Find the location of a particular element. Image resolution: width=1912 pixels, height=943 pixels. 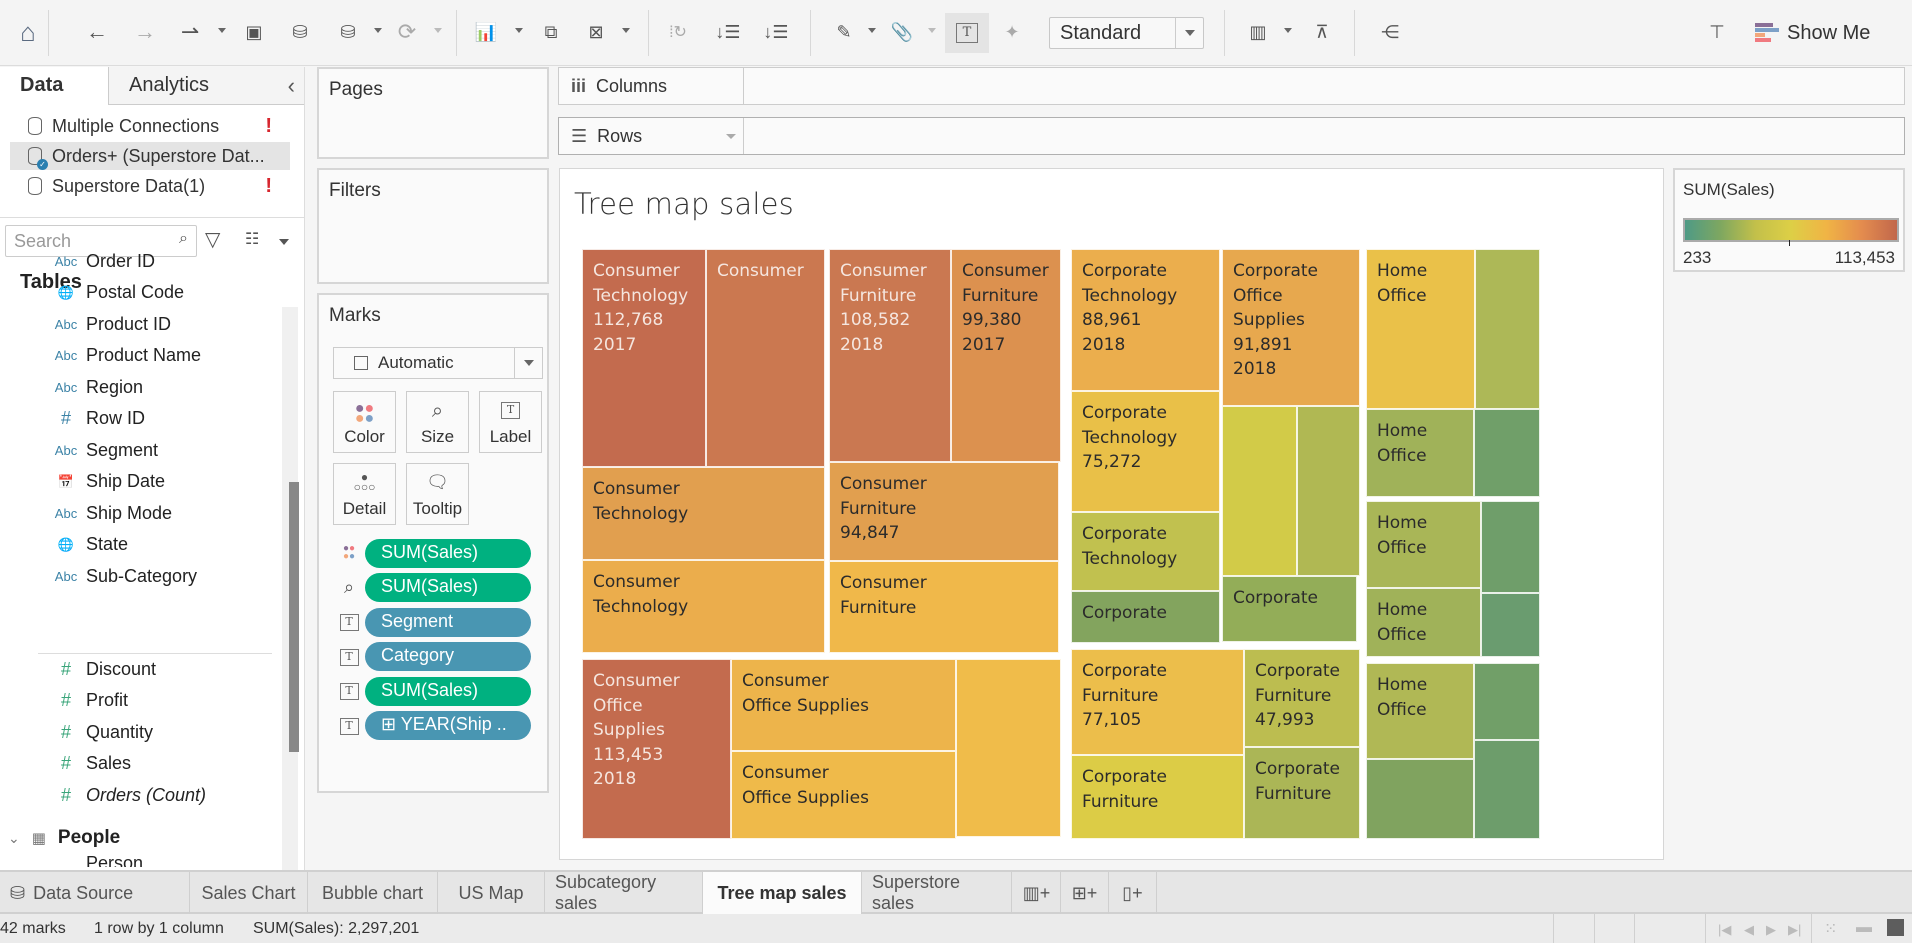

color-button: ●● ●● Color is located at coordinates (364, 422).